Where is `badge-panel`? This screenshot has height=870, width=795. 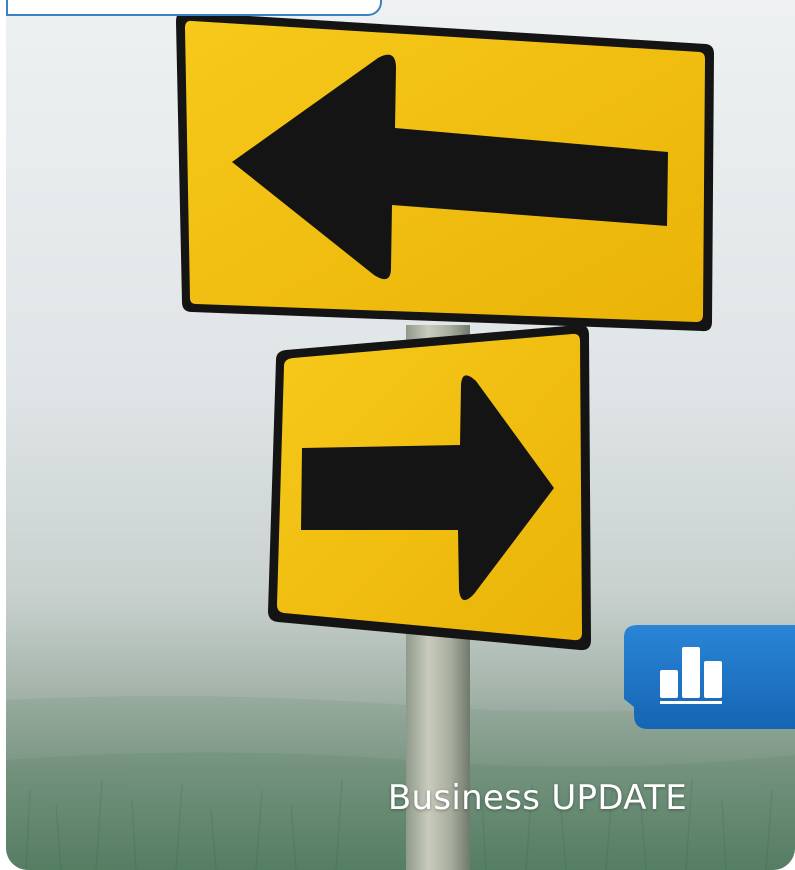 badge-panel is located at coordinates (709, 677).